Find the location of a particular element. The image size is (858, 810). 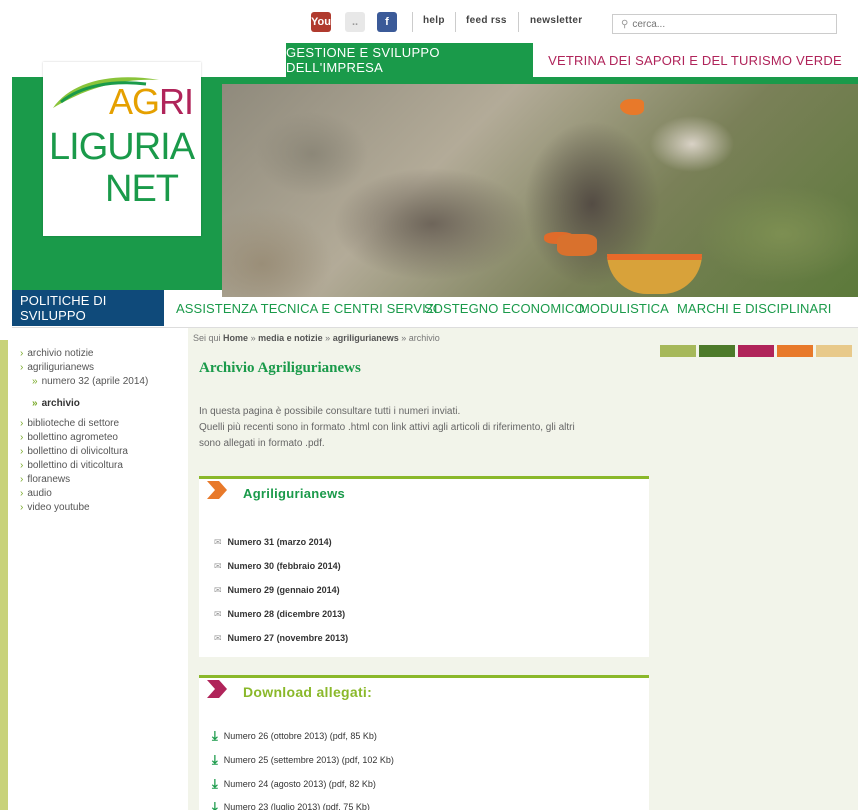

logo-net: NET is located at coordinates (142, 189).